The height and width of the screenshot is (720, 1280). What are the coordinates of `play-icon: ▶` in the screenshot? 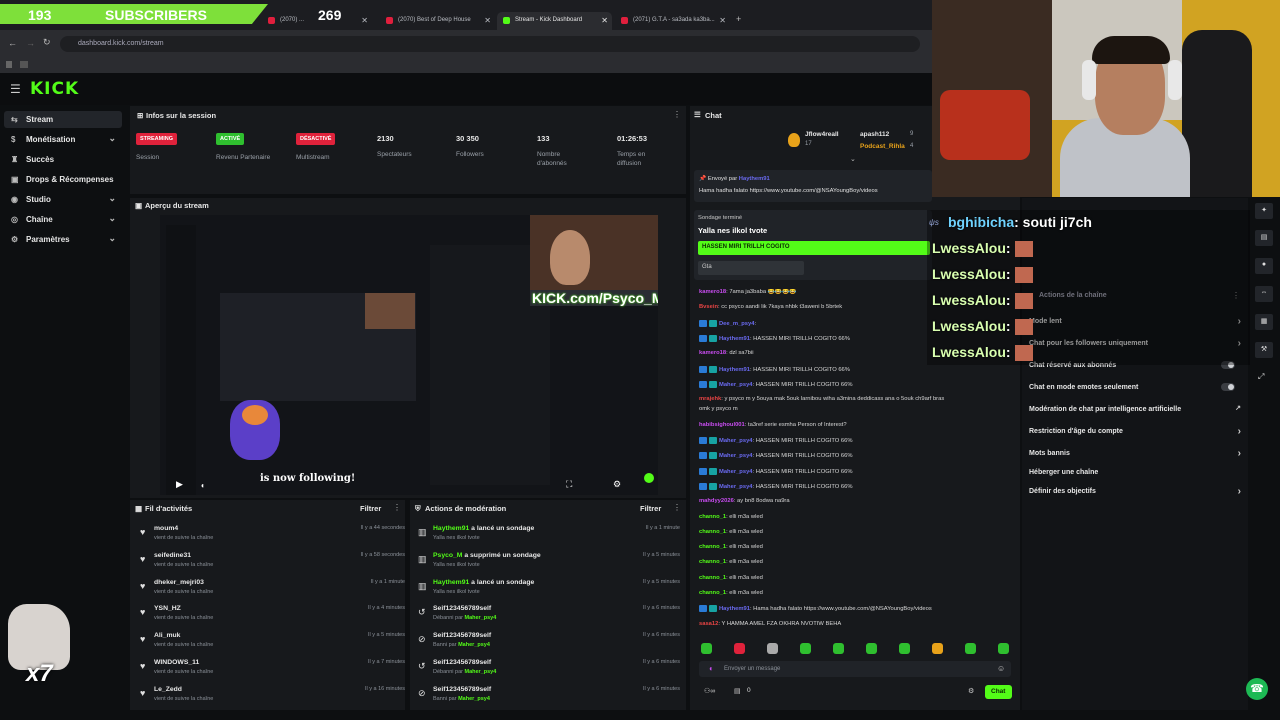 It's located at (179, 484).